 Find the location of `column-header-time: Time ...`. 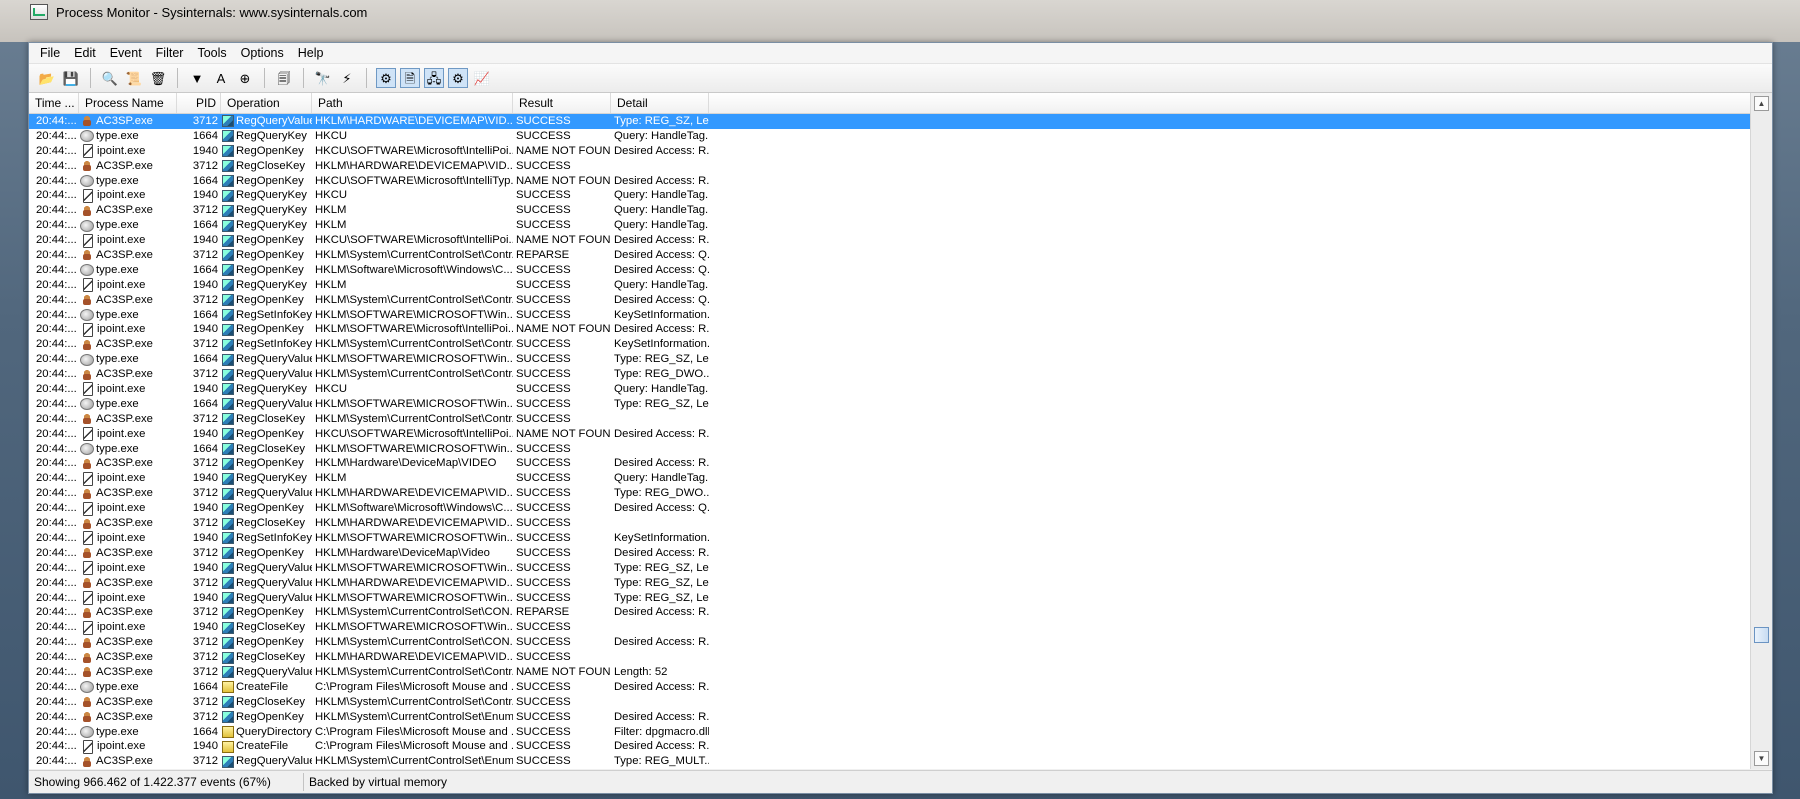

column-header-time: Time ... is located at coordinates (54, 103).